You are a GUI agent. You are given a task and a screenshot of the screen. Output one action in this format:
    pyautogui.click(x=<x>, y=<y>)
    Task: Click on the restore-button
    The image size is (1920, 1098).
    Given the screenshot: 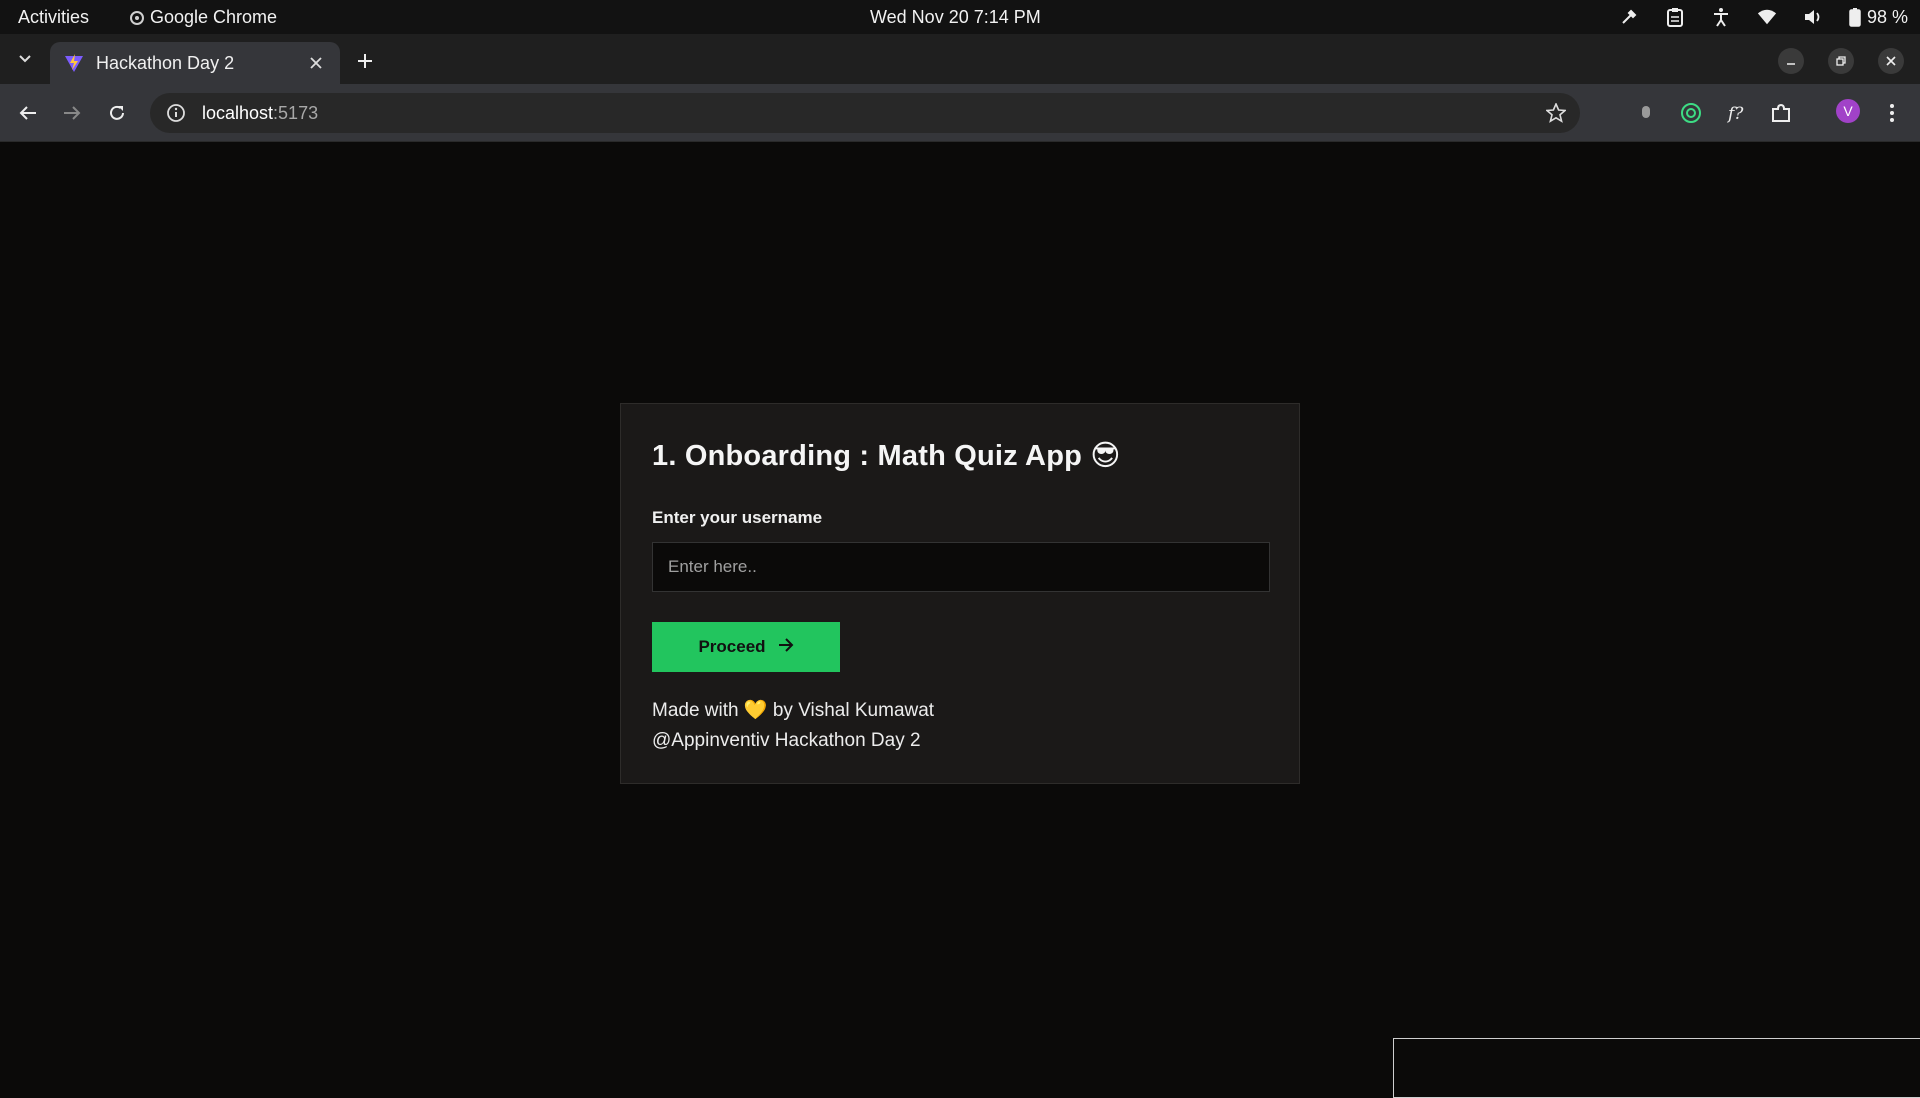 What is the action you would take?
    pyautogui.click(x=1841, y=61)
    